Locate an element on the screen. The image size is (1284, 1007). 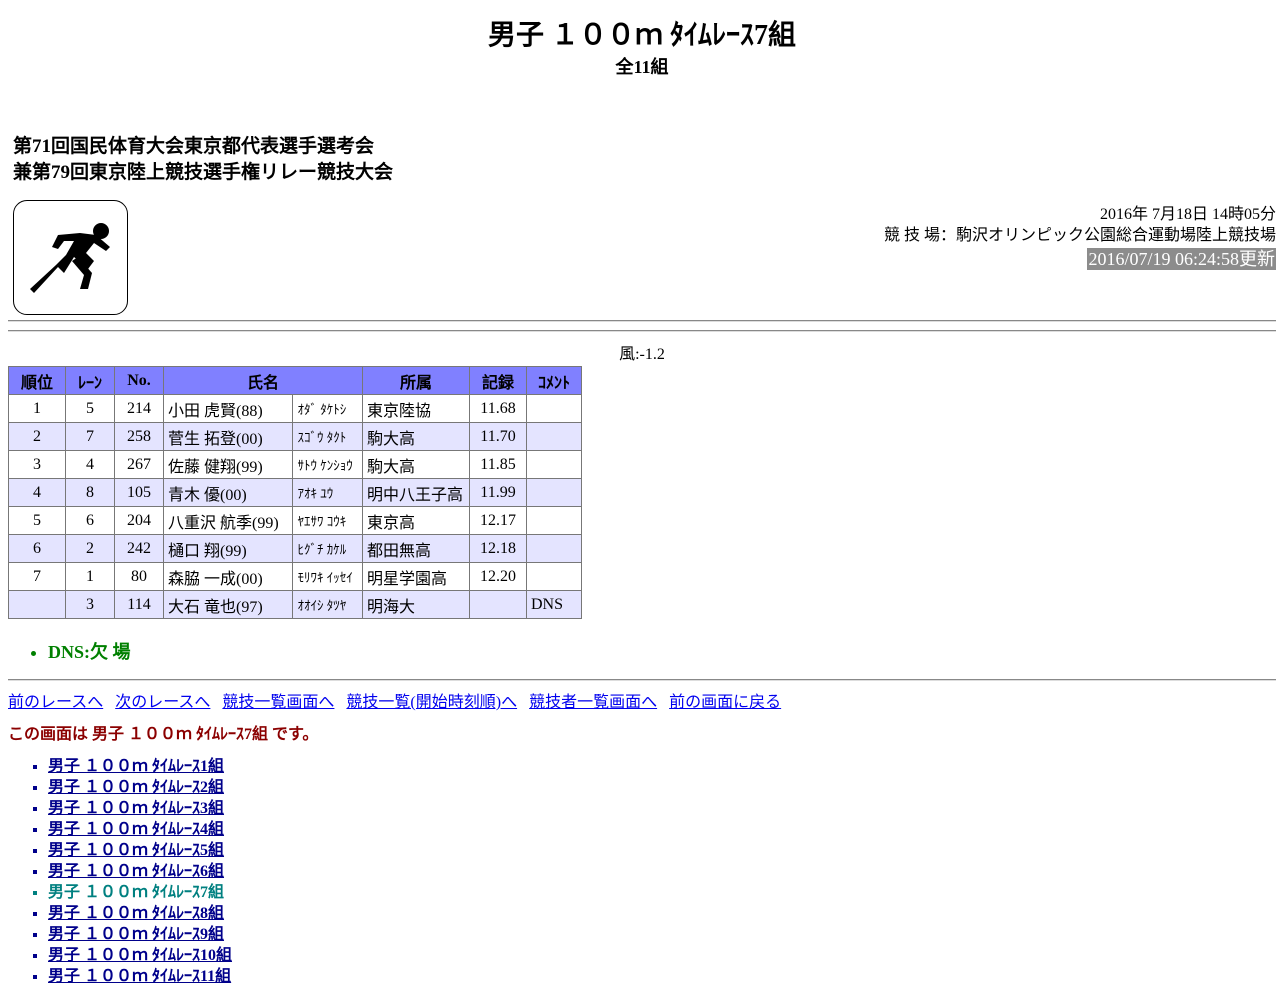
name-cell: 大石 竜也(97) is located at coordinates (228, 604).